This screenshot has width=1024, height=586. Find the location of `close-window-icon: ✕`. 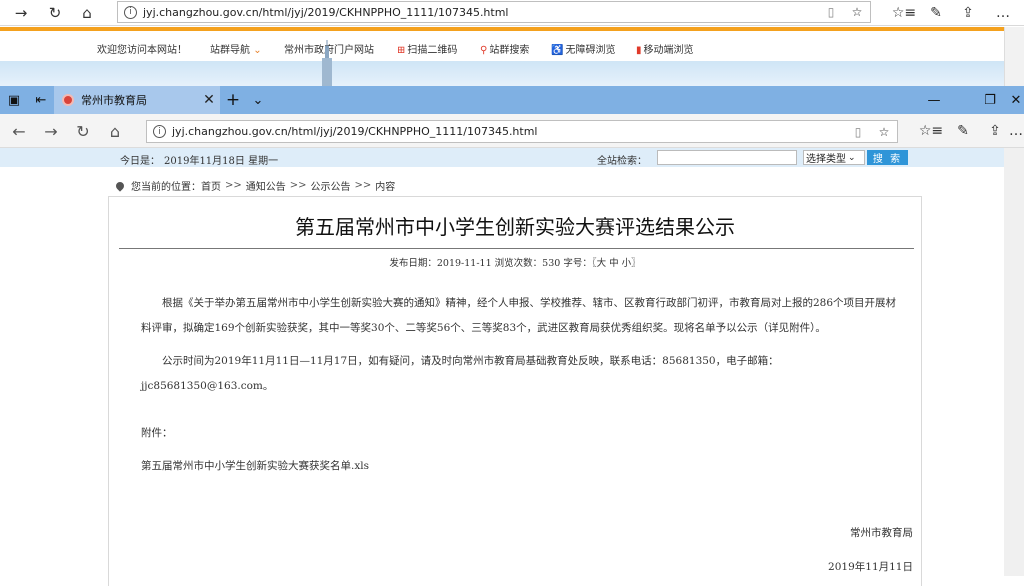

close-window-icon: ✕ is located at coordinates (1016, 100).